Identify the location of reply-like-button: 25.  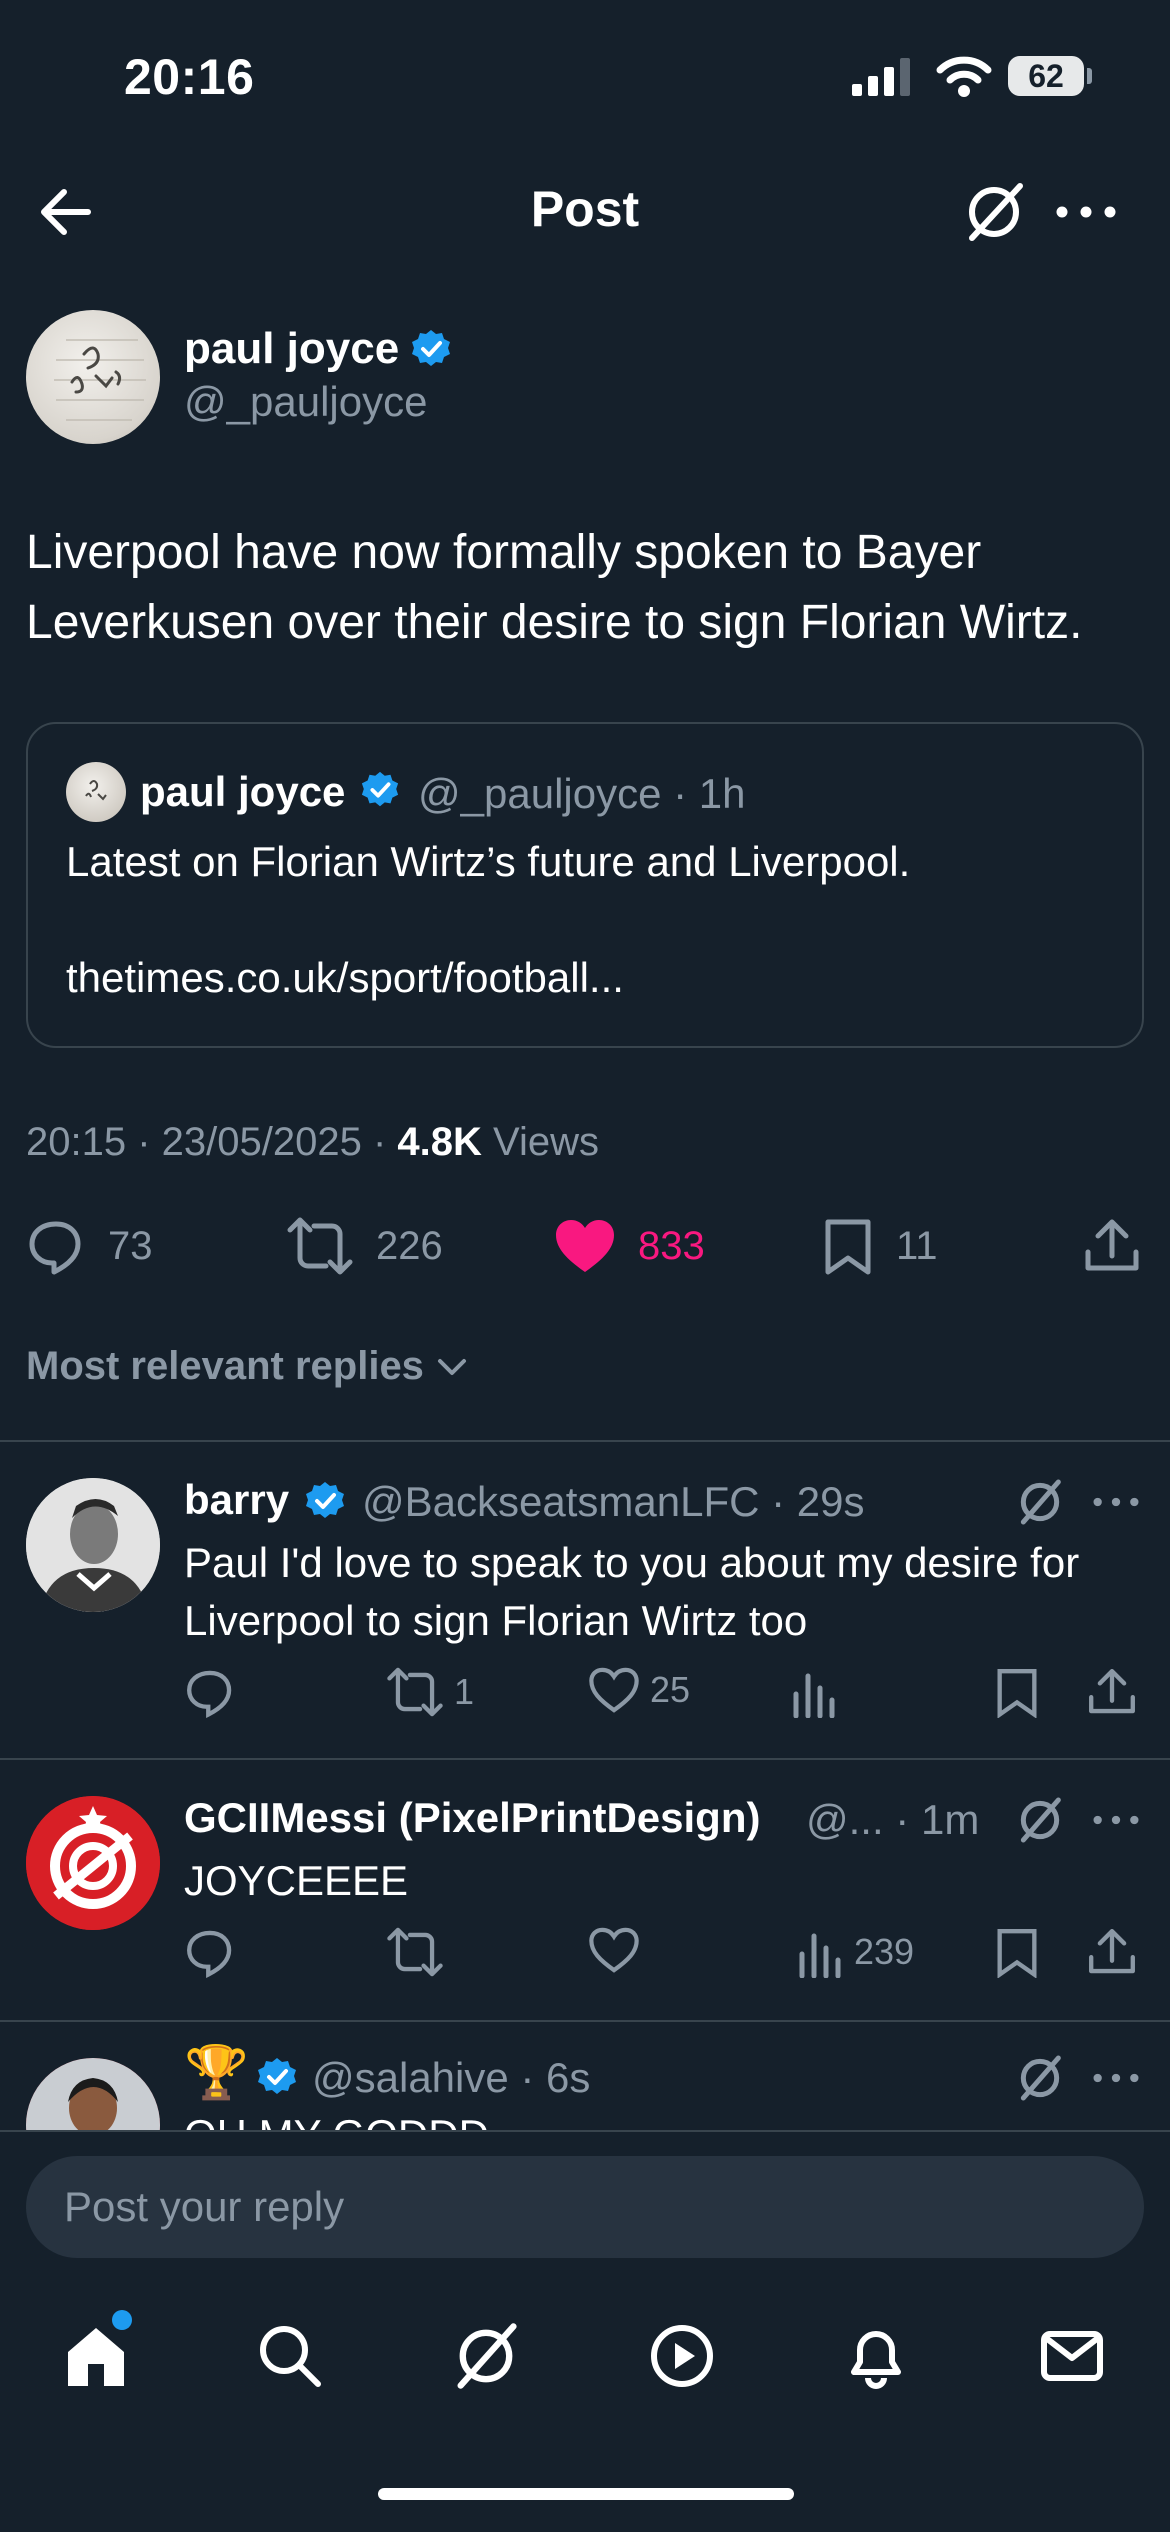
(639, 1690).